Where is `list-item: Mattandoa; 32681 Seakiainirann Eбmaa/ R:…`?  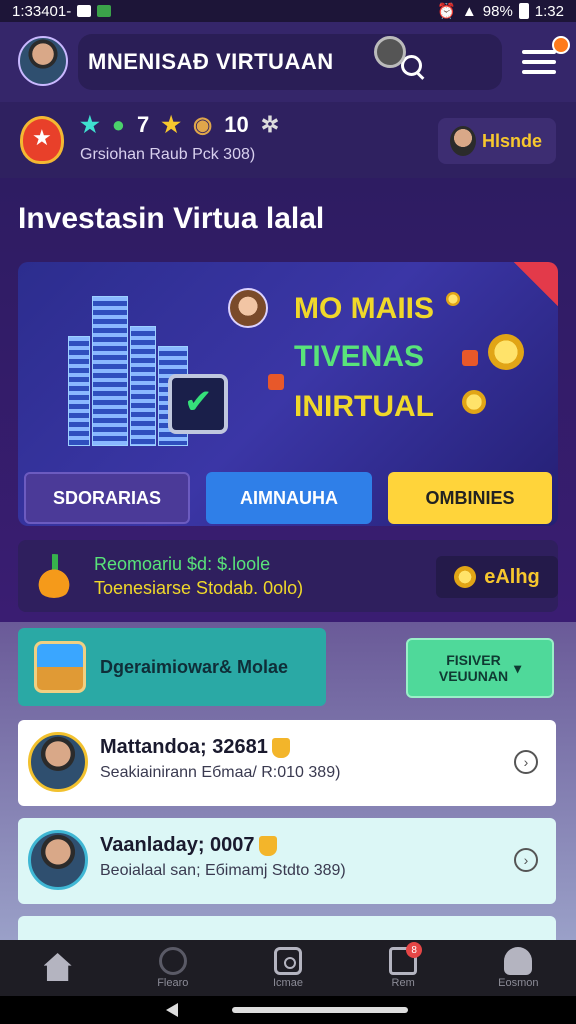 list-item: Mattandoa; 32681 Seakiainirann Eбmaa/ R:… is located at coordinates (287, 763).